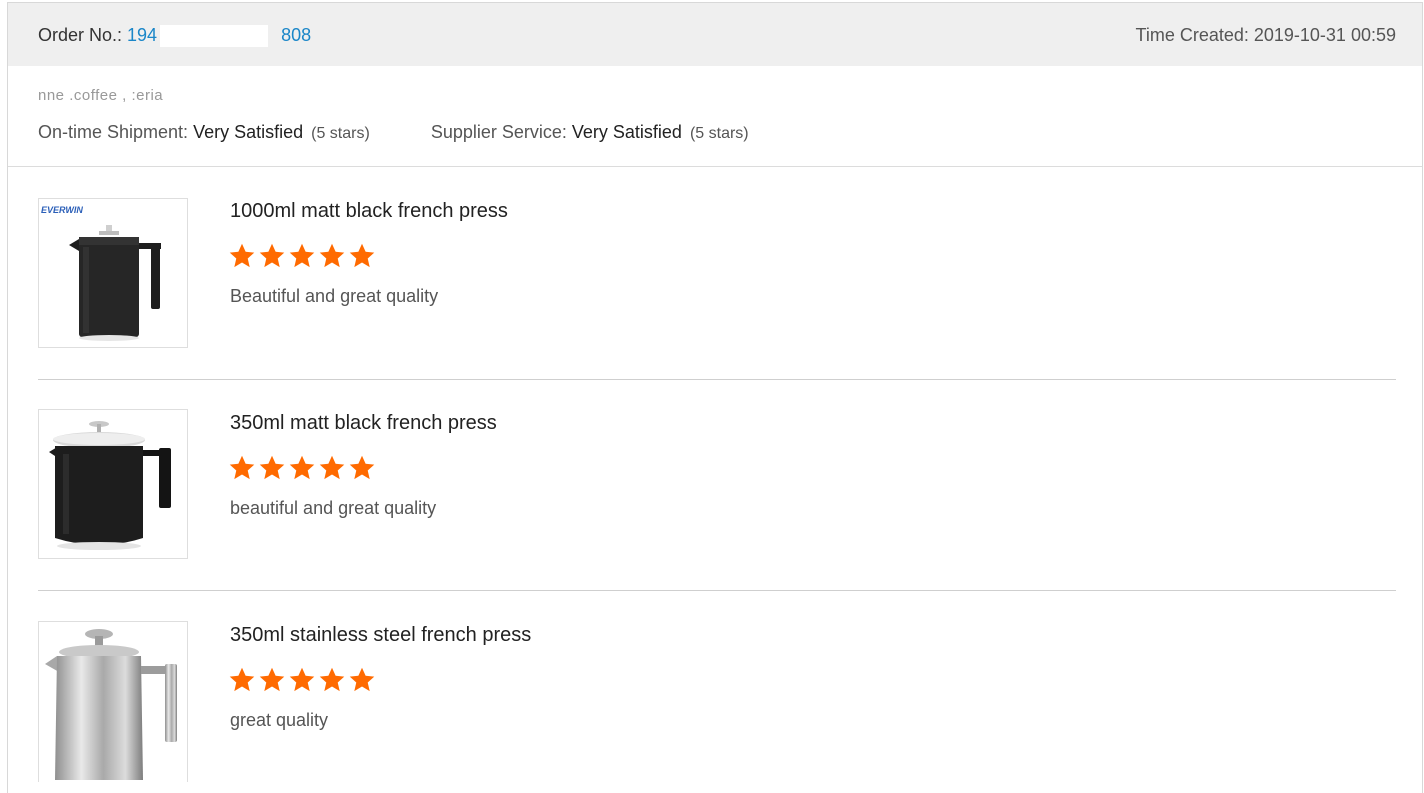 The height and width of the screenshot is (793, 1424). What do you see at coordinates (334, 296) in the screenshot?
I see `review-comment: Beautiful and great quality` at bounding box center [334, 296].